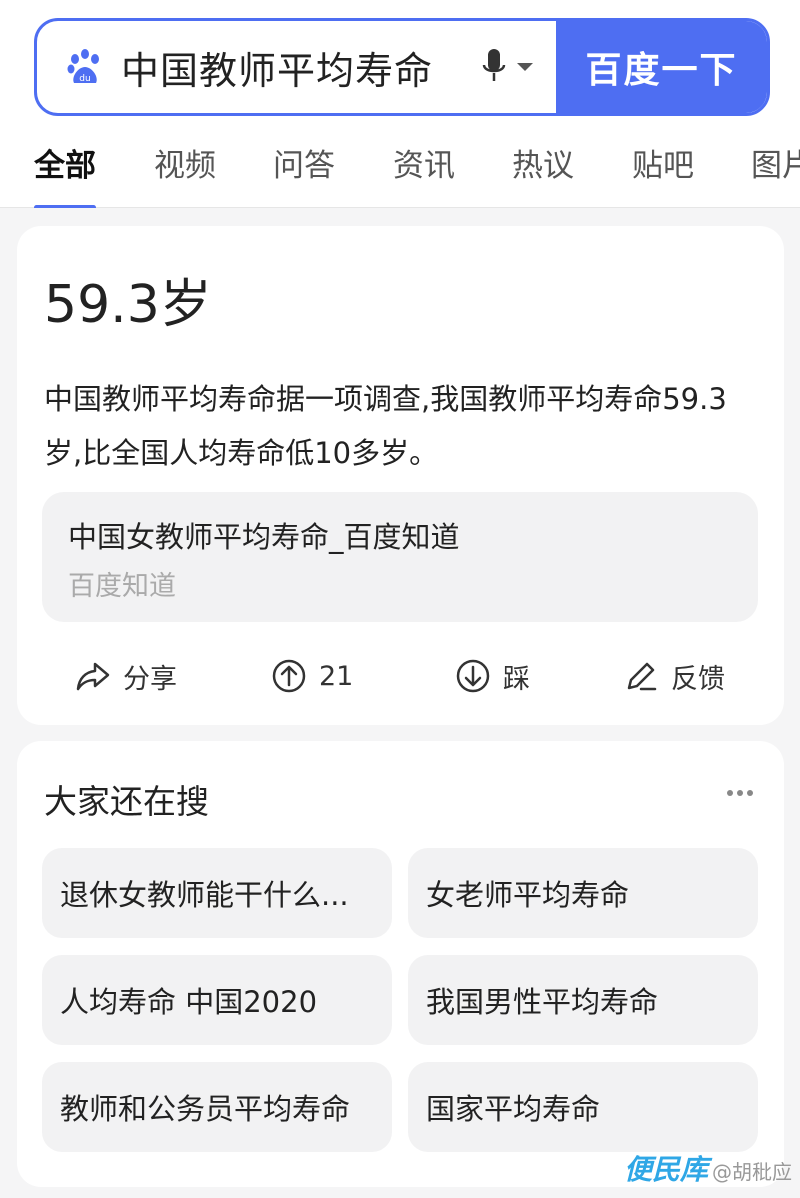 The image size is (800, 1198). Describe the element at coordinates (583, 1000) in the screenshot. I see `related-search-item: 我国男性平均寿命` at that location.